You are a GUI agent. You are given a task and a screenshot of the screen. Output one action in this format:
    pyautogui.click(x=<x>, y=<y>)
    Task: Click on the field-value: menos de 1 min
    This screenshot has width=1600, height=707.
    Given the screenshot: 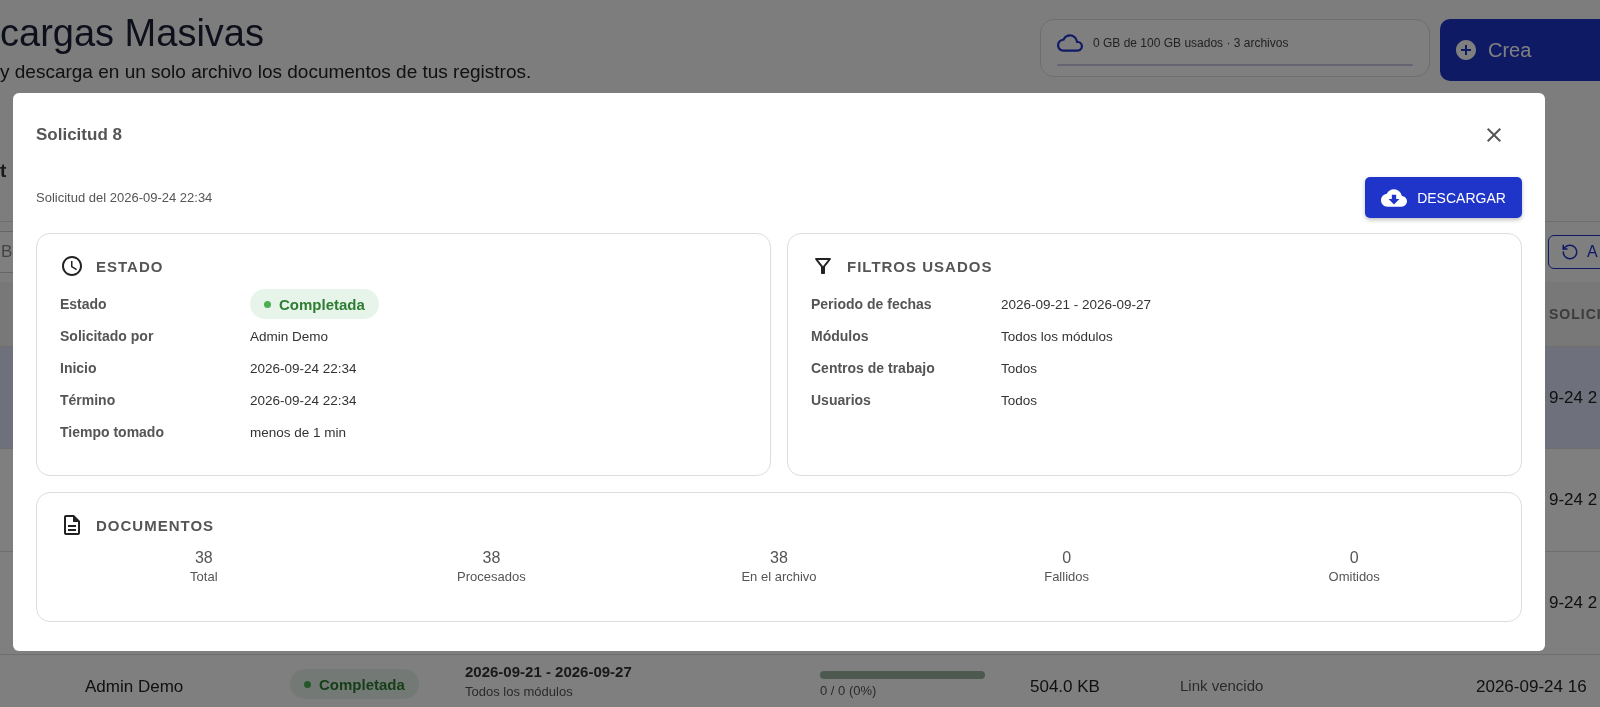 What is the action you would take?
    pyautogui.click(x=298, y=432)
    